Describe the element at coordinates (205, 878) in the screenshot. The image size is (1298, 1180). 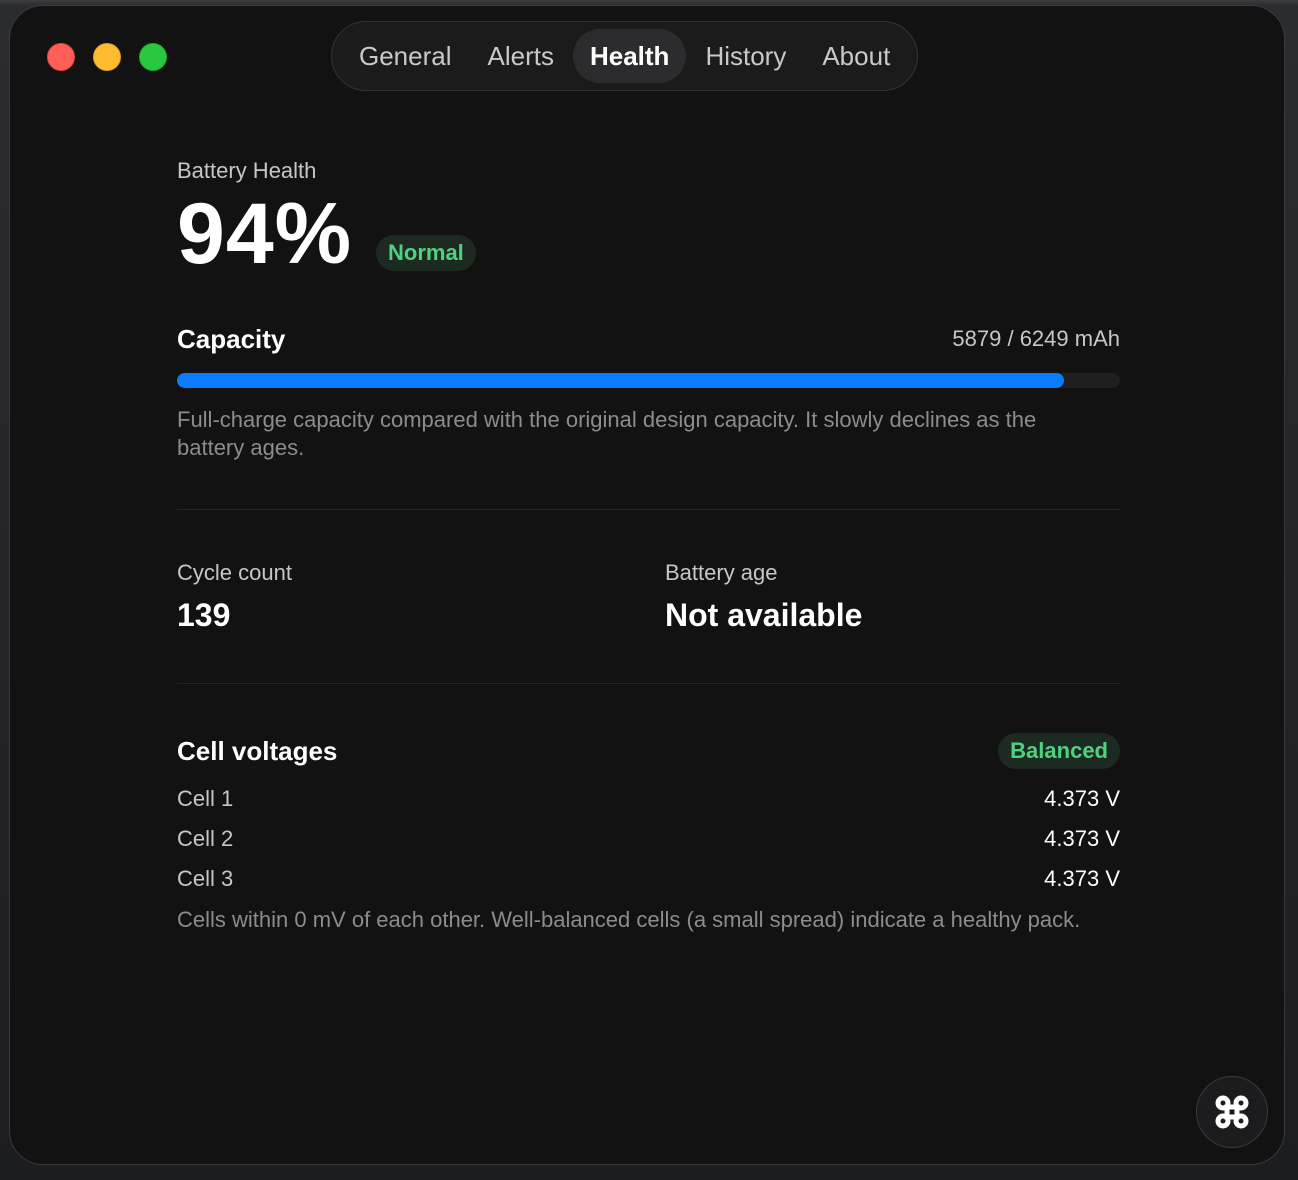
I see `cell-name: Cell 3` at that location.